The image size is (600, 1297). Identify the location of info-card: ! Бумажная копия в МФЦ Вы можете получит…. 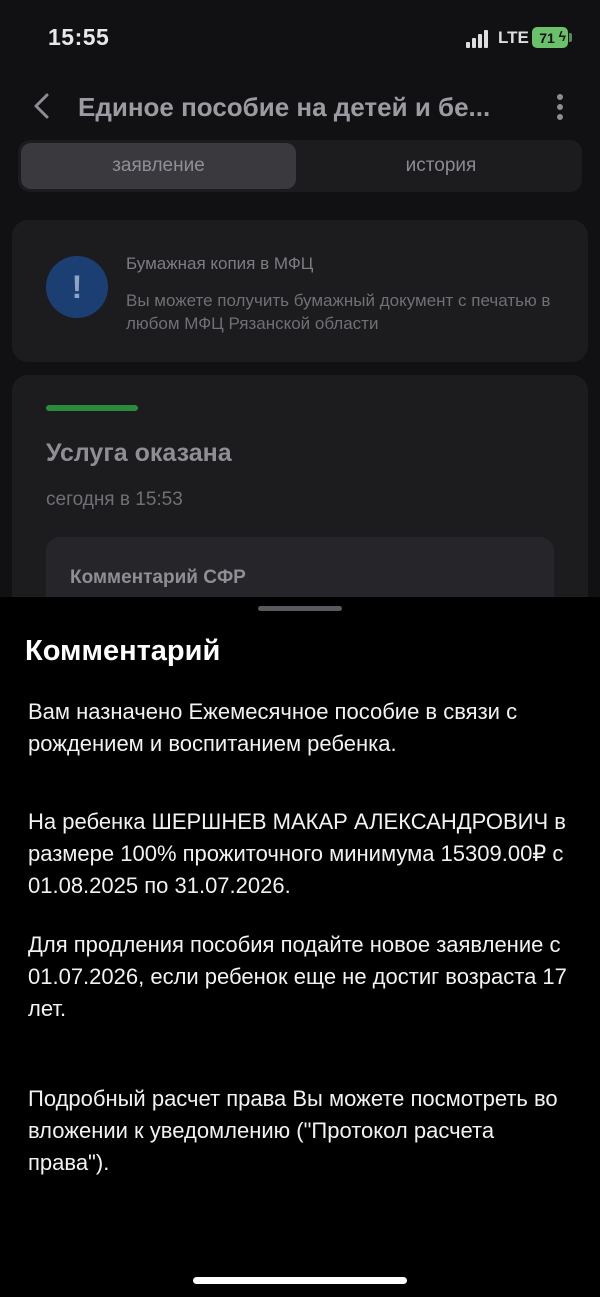
(300, 291).